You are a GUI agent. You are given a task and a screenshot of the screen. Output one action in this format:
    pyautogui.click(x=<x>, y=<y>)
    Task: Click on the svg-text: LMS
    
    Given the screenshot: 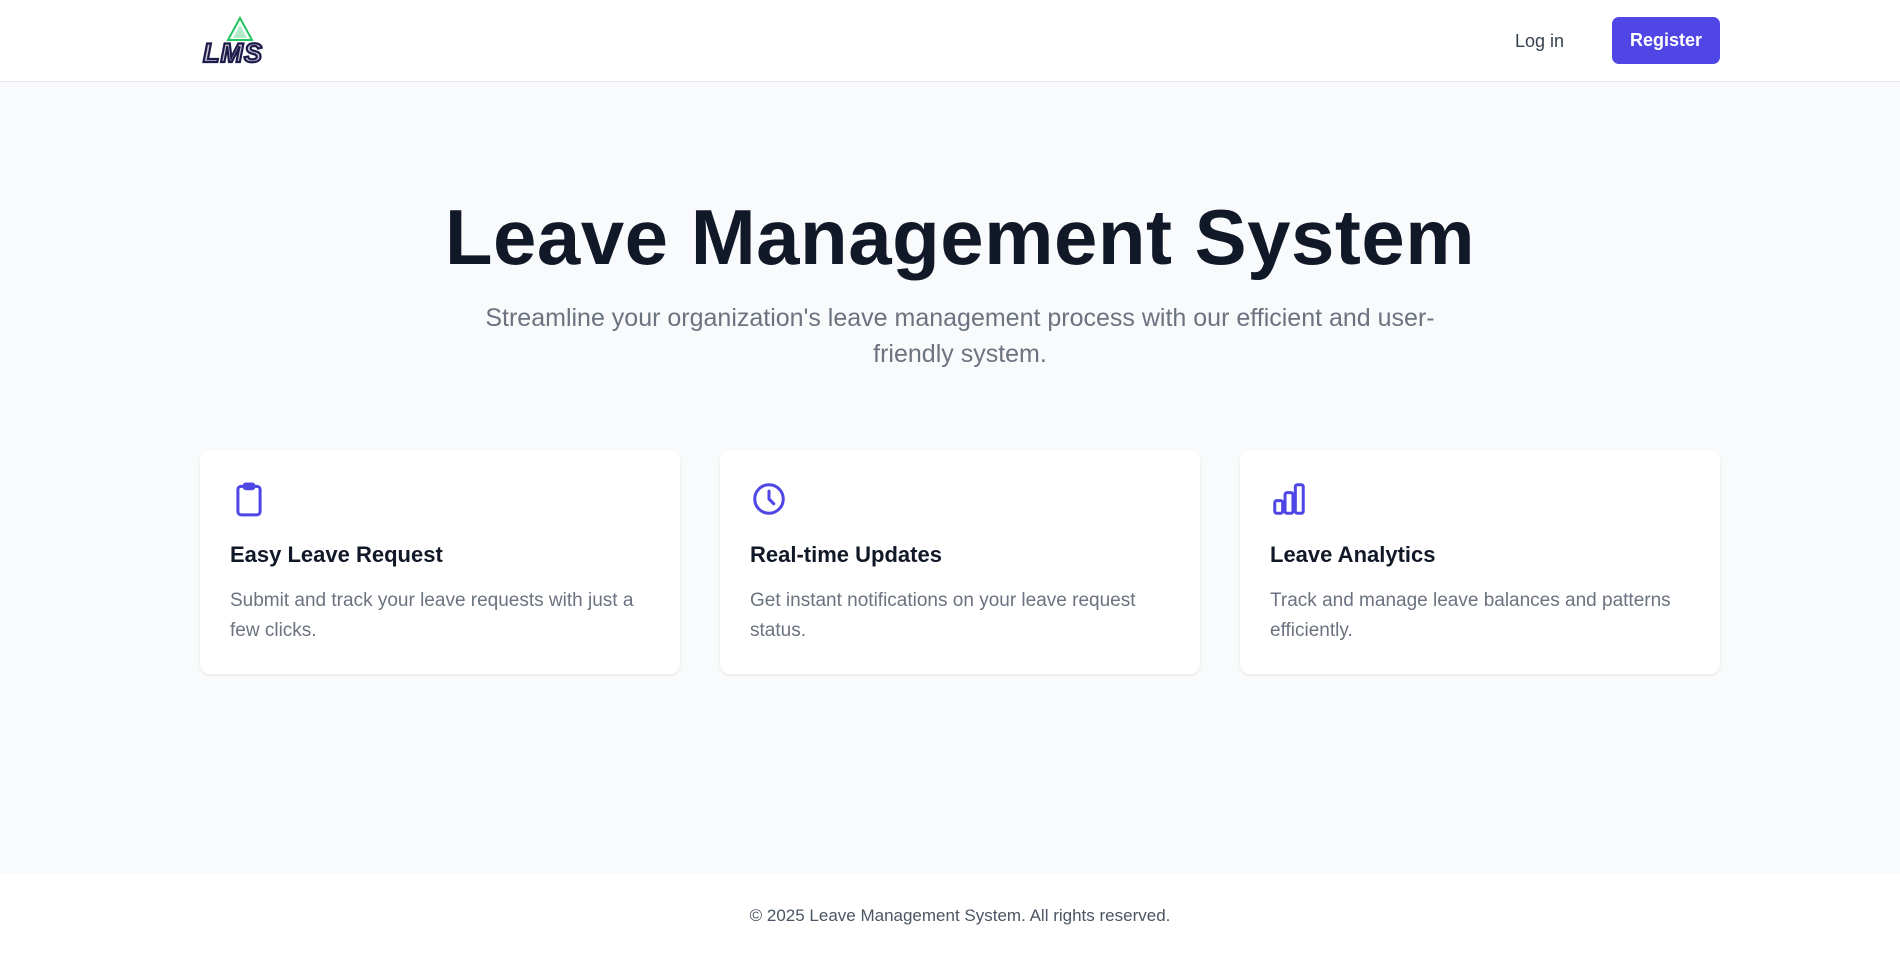 What is the action you would take?
    pyautogui.click(x=233, y=52)
    